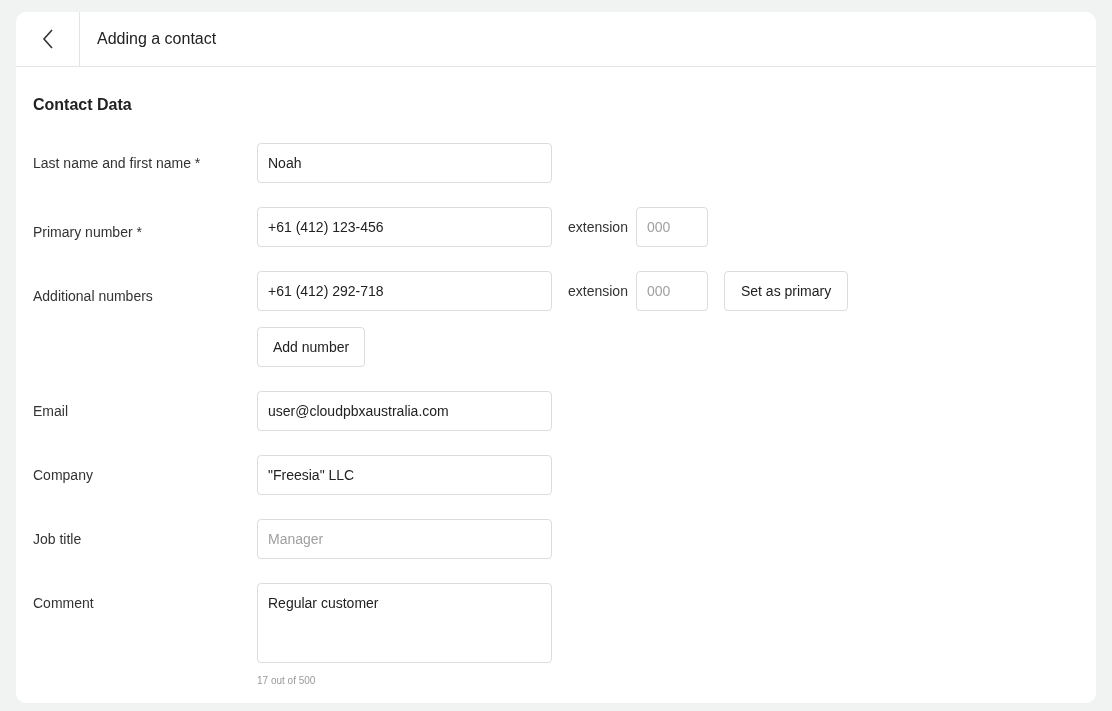 This screenshot has width=1112, height=711. Describe the element at coordinates (287, 681) in the screenshot. I see `character-counter: 17 out of 500` at that location.